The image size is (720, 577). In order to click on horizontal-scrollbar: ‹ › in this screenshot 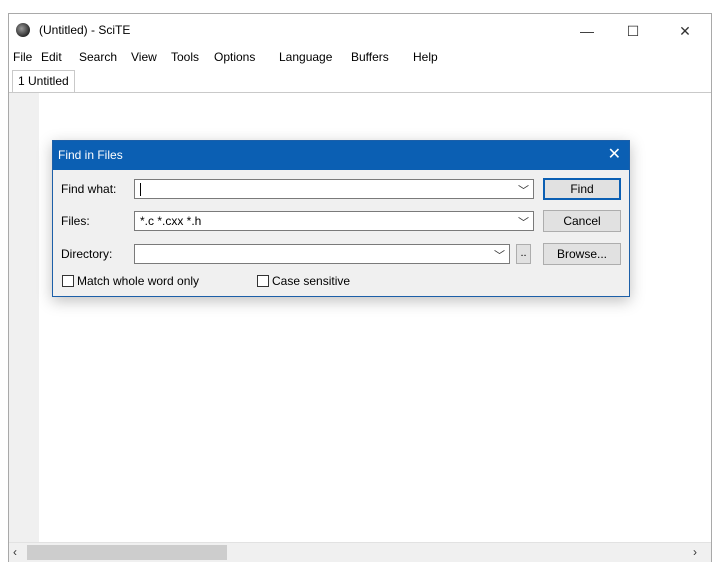, I will do `click(360, 552)`.